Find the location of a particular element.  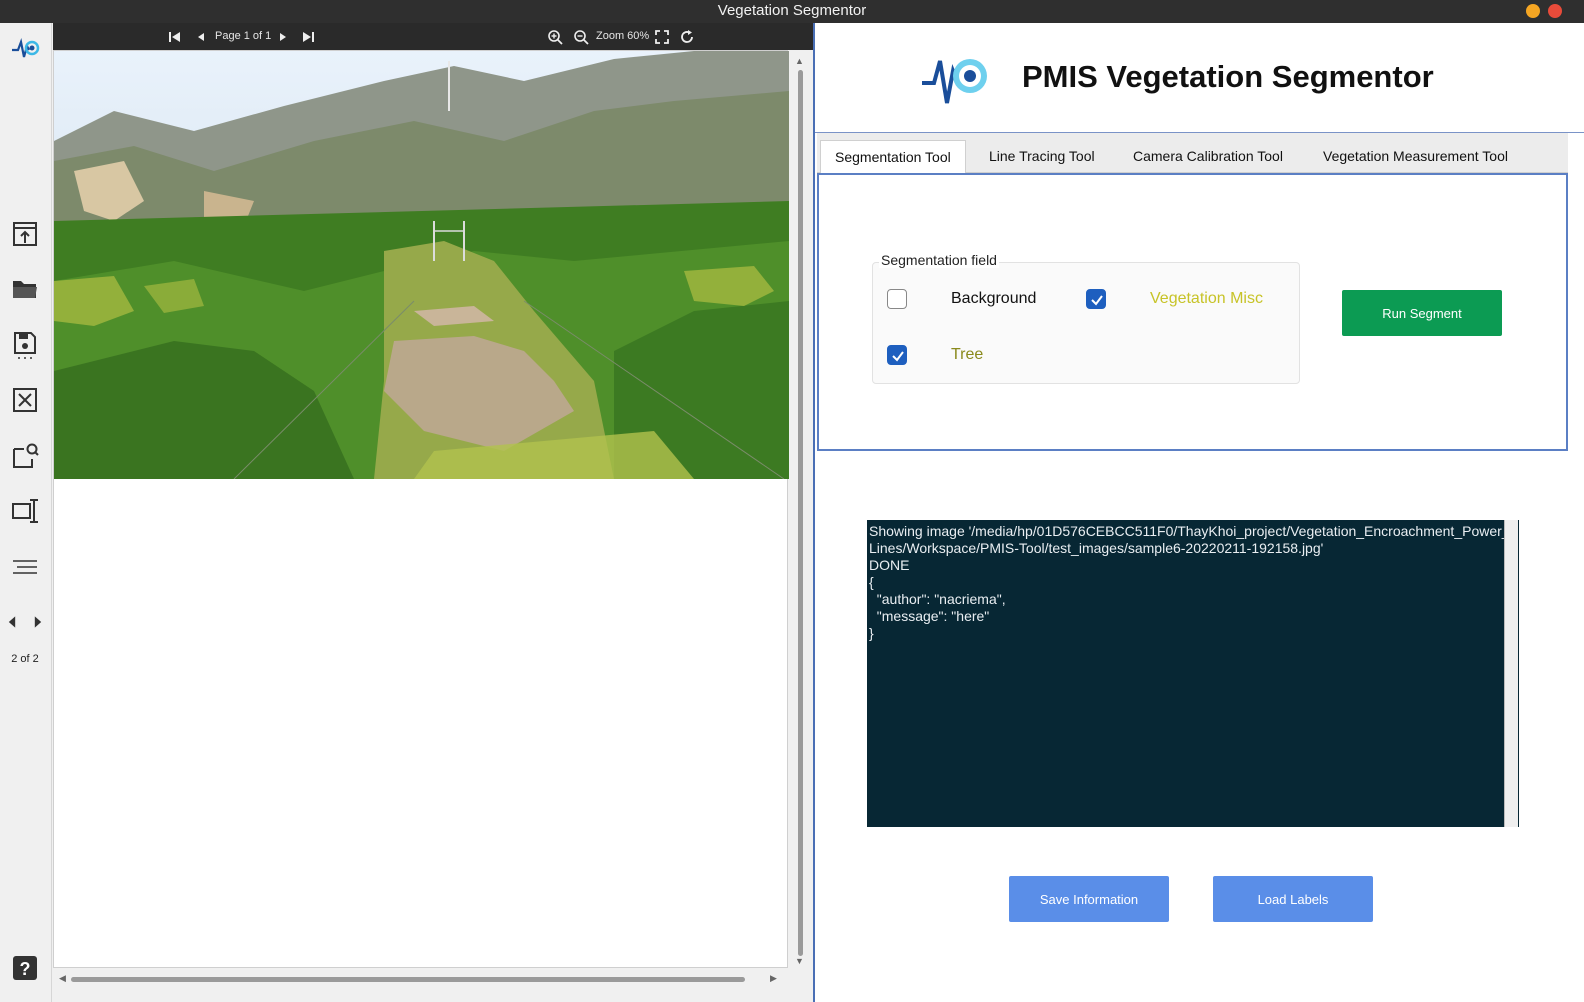

scroll-left-icon: ◀ is located at coordinates (62, 978).